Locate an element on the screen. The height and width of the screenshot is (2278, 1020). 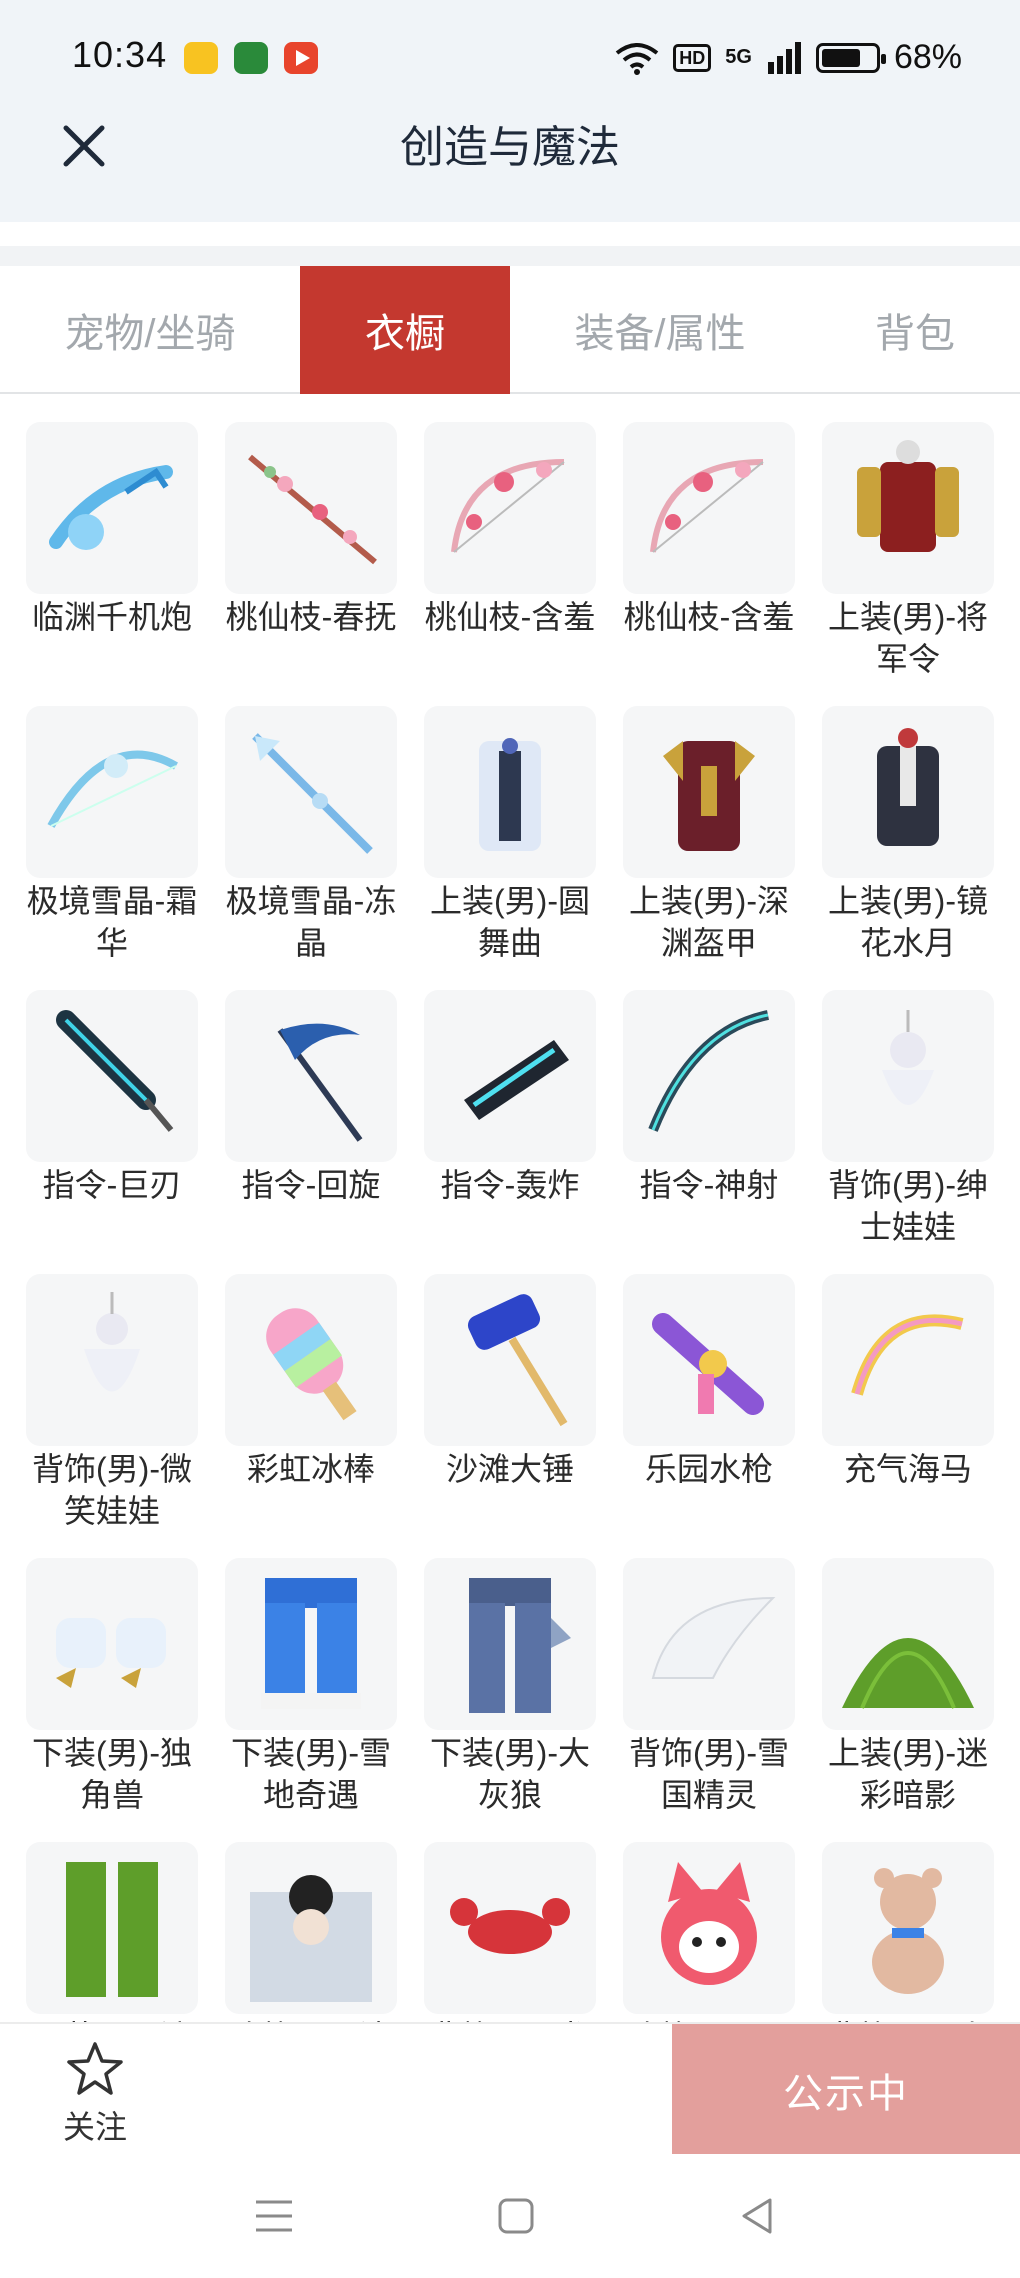
snow-bow-icon-art is located at coordinates (112, 789).